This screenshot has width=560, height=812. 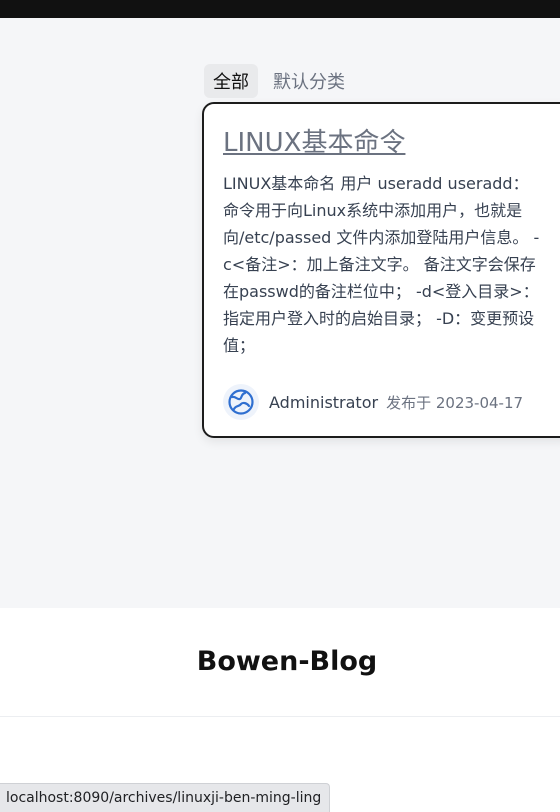 I want to click on footer-site-title: Bowen-Blog, so click(x=287, y=661).